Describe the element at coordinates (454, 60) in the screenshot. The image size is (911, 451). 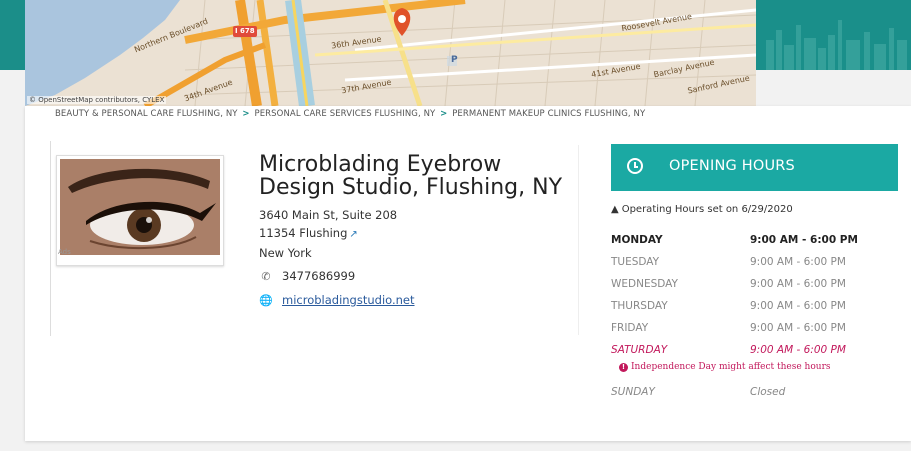
I see `parking-icon: P` at that location.